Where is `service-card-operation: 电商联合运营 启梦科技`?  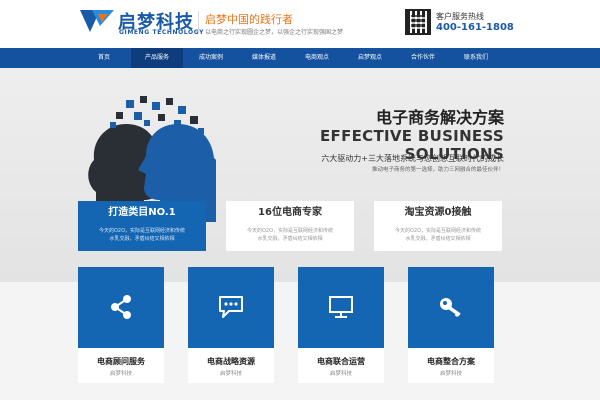
service-card-operation: 电商联合运营 启梦科技 is located at coordinates (341, 325).